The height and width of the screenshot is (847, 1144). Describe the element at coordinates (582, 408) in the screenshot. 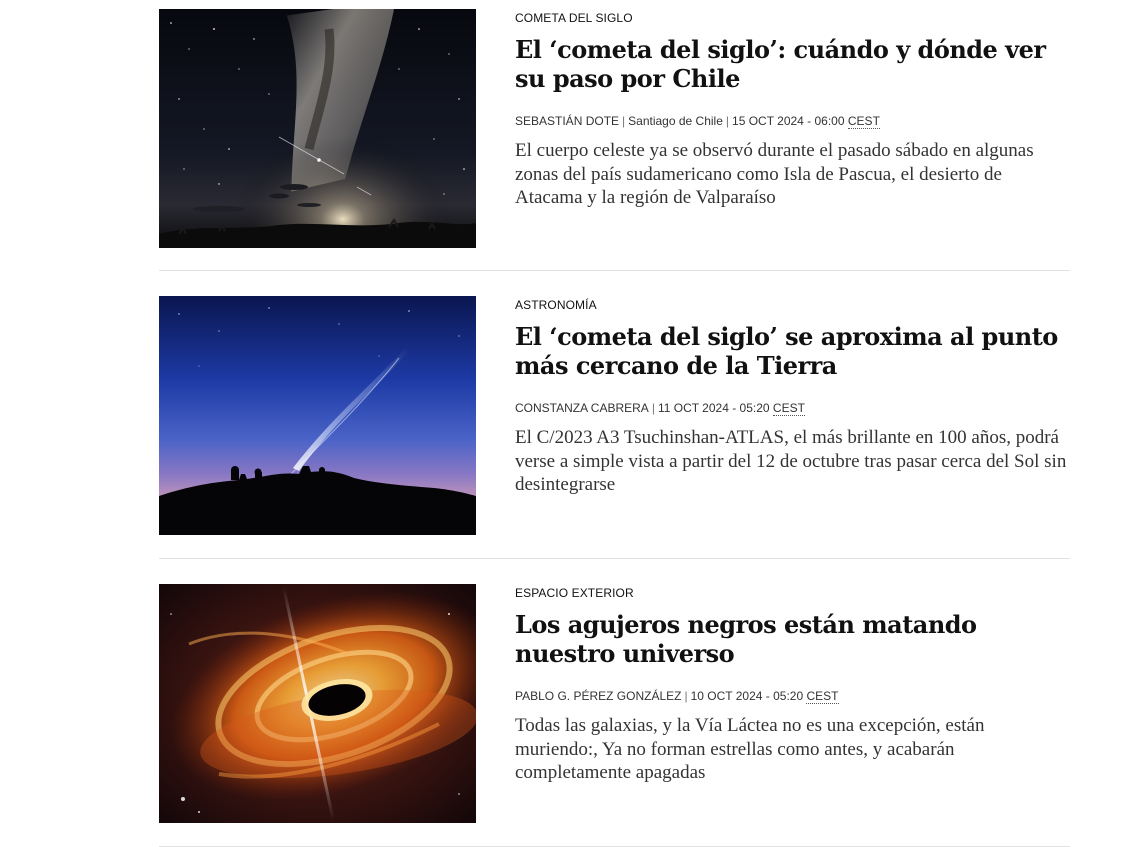

I see `author-link: CONSTANZA CABRERA` at that location.